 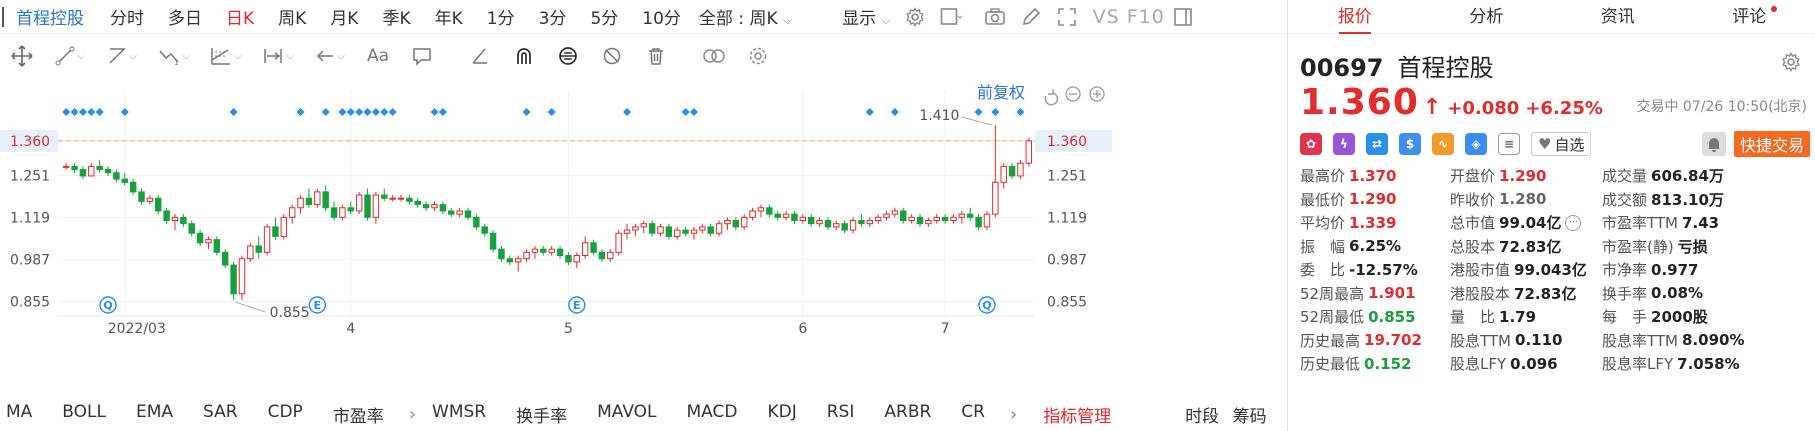 What do you see at coordinates (1443, 144) in the screenshot?
I see `trend-icon: ∿` at bounding box center [1443, 144].